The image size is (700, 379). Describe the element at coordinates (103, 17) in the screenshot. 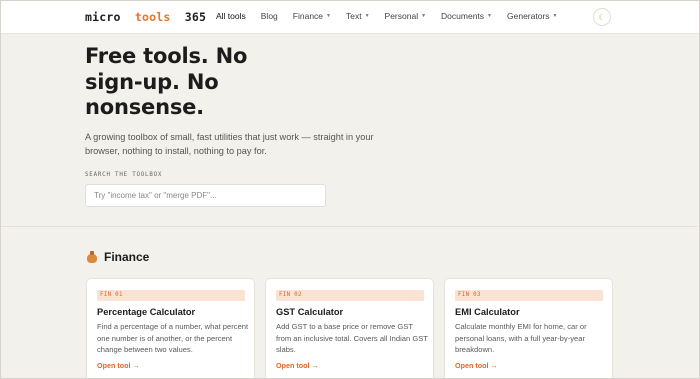

I see `logo-part-micro: micro` at that location.